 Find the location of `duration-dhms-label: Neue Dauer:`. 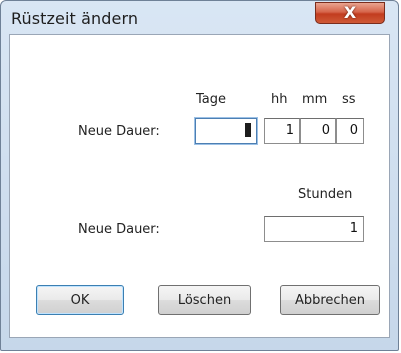

duration-dhms-label: Neue Dauer: is located at coordinates (119, 131).